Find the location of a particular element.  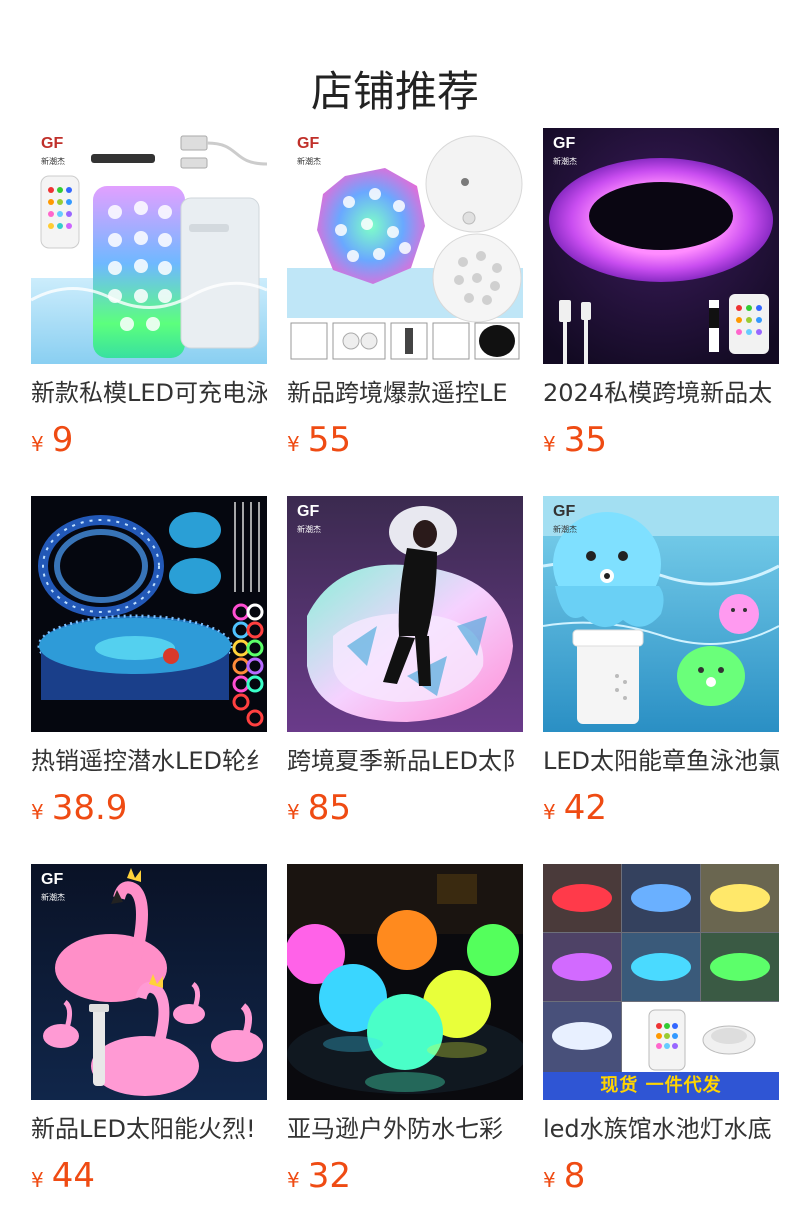

product-card: 现货 一件代发 led水族馆水池灯水底 ¥8 is located at coordinates (661, 1048).